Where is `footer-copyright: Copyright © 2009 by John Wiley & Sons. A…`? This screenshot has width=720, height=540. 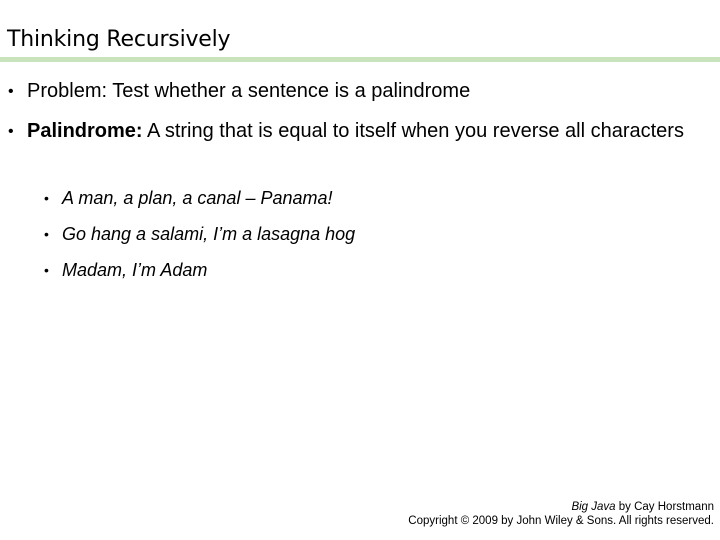 footer-copyright: Copyright © 2009 by John Wiley & Sons. A… is located at coordinates (561, 521).